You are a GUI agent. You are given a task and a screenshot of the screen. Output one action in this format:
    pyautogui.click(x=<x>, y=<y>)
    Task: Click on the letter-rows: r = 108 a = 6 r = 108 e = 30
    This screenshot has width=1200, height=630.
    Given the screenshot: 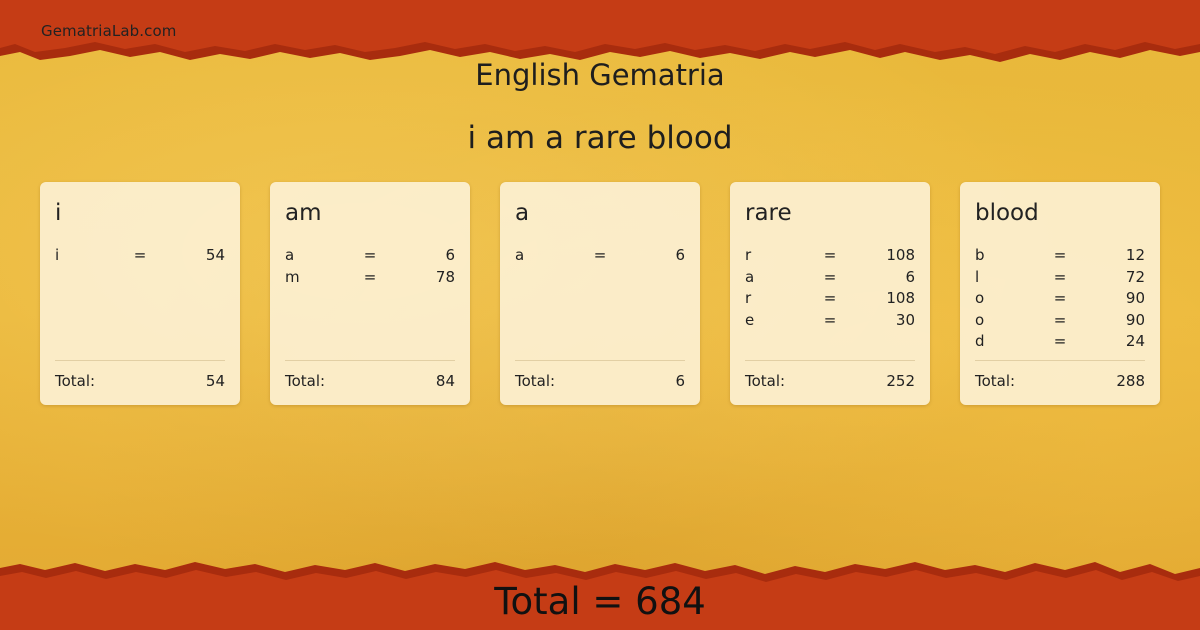 What is the action you would take?
    pyautogui.click(x=830, y=288)
    